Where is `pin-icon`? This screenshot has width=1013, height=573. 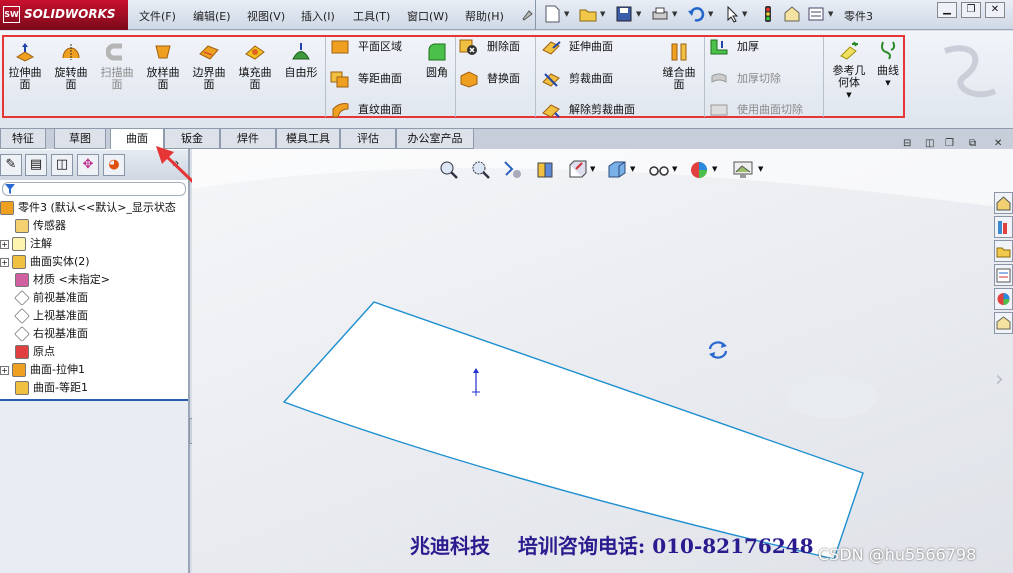
pin-icon is located at coordinates (527, 14).